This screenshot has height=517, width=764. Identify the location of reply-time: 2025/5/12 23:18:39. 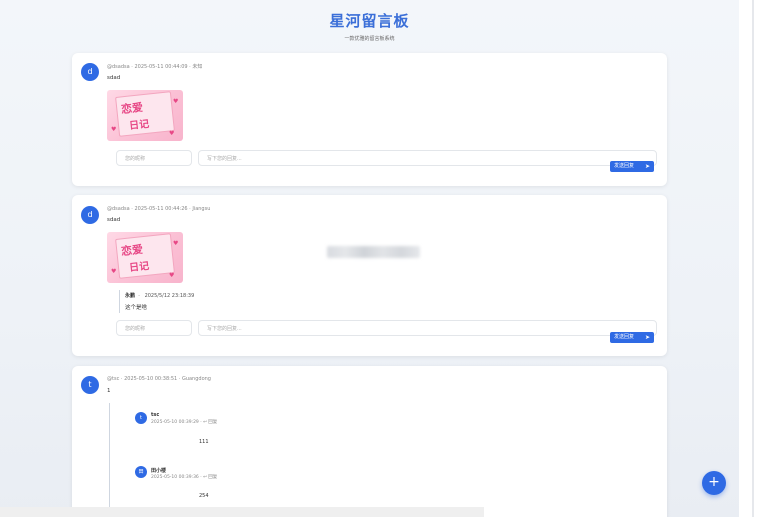
(169, 296).